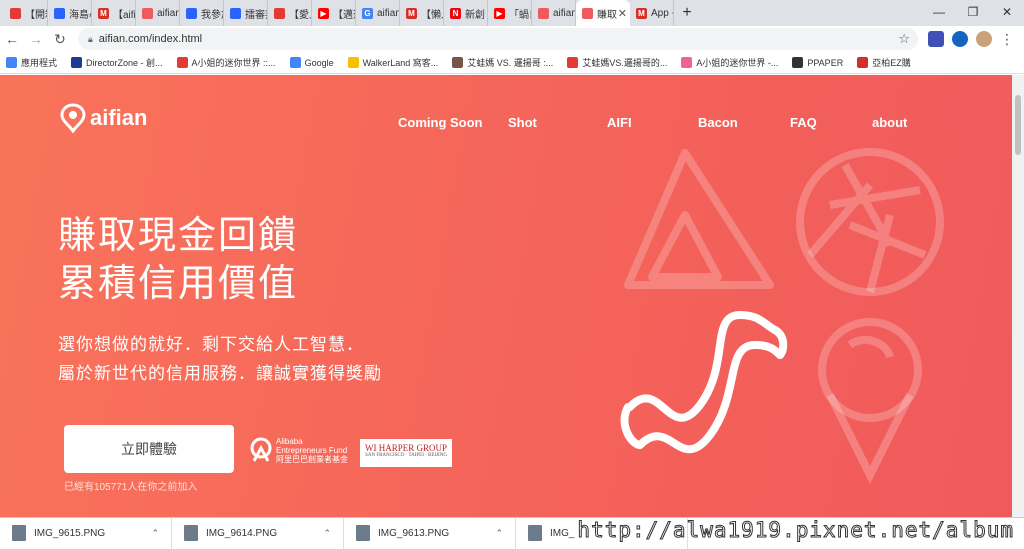 This screenshot has width=1024, height=549. What do you see at coordinates (103, 118) in the screenshot?
I see `site-logo: aifian` at bounding box center [103, 118].